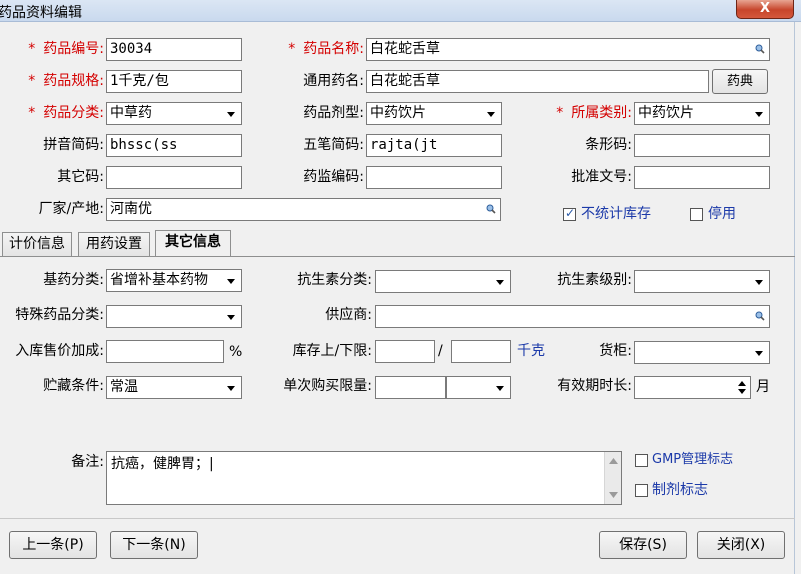 The height and width of the screenshot is (574, 801). I want to click on essential-drug-value: 省增补基本药物, so click(159, 280).